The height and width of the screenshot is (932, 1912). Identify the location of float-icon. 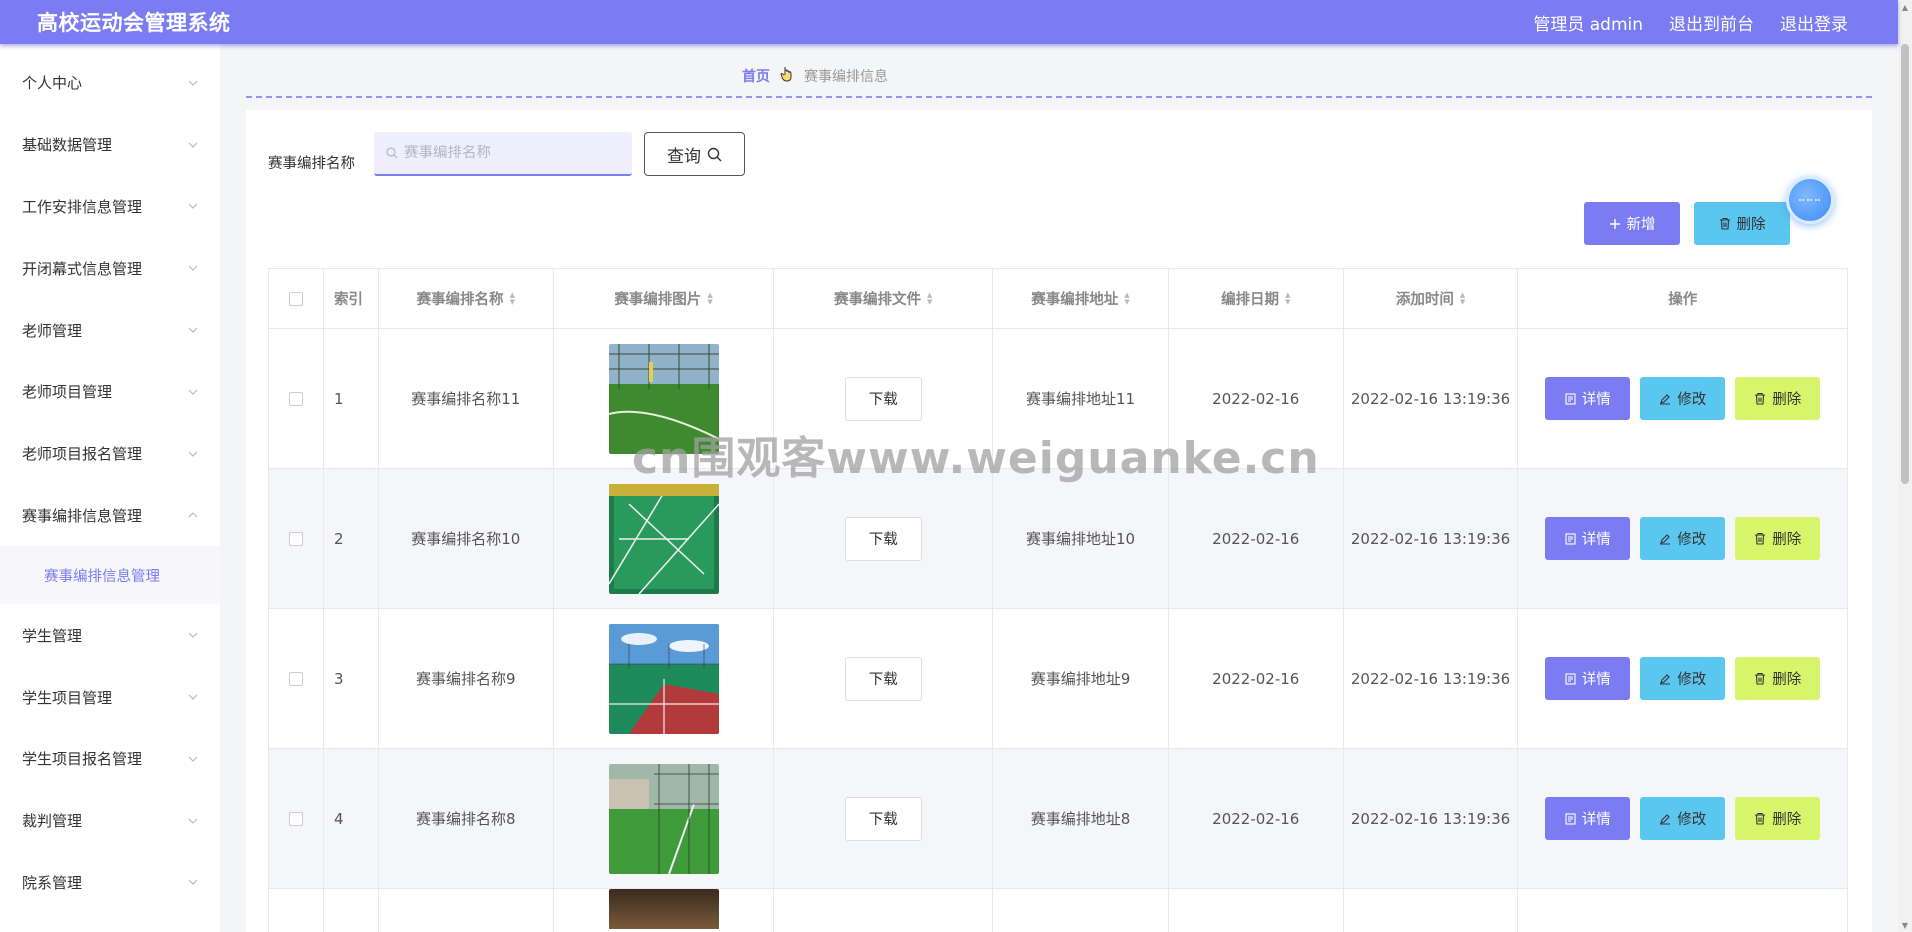
(1810, 200).